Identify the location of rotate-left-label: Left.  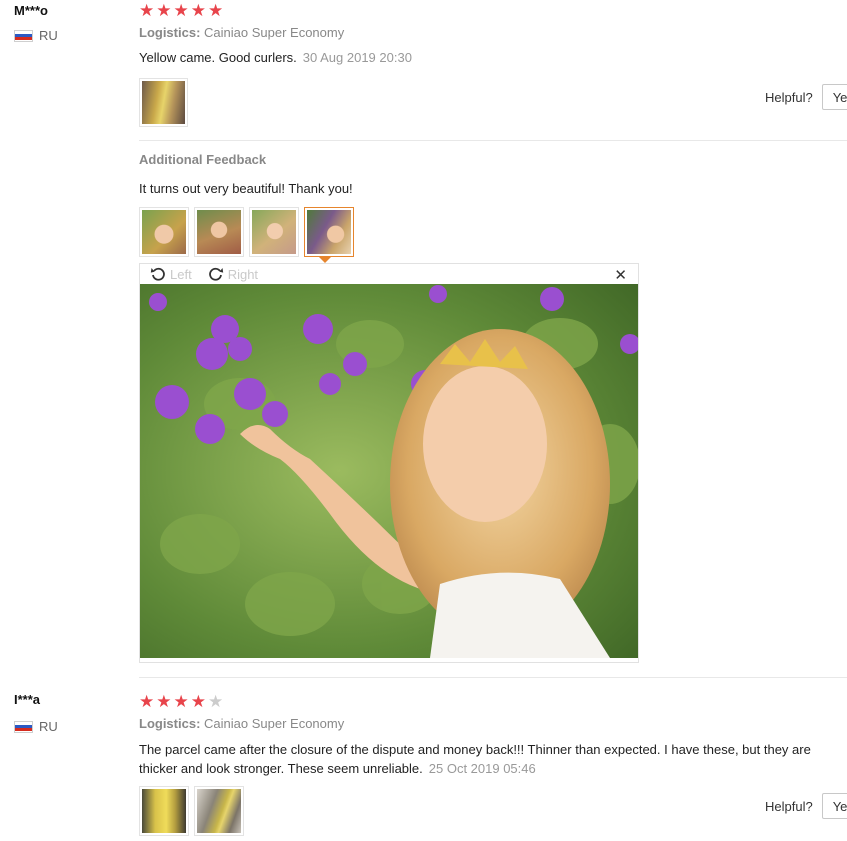
(181, 274).